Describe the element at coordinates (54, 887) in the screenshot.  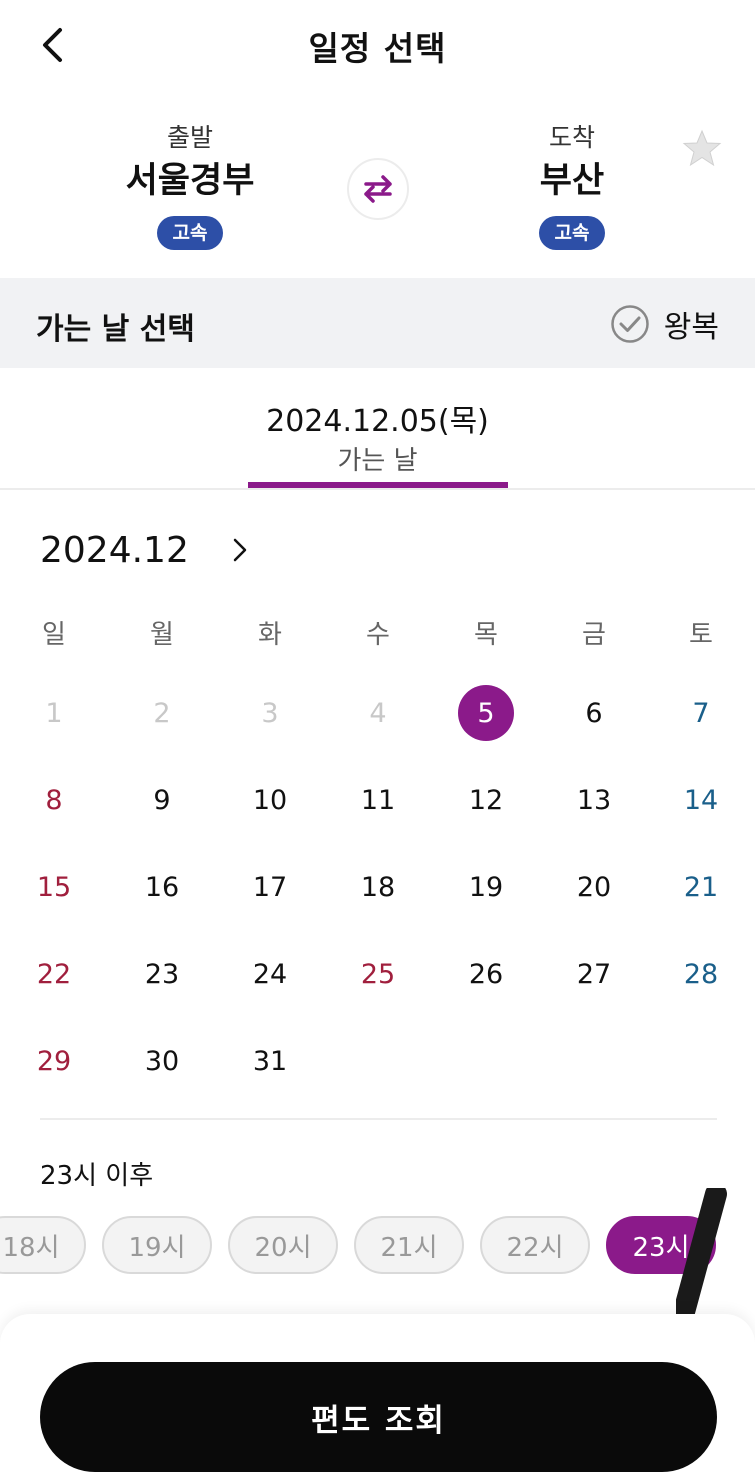
I see `calendar-day: 15` at that location.